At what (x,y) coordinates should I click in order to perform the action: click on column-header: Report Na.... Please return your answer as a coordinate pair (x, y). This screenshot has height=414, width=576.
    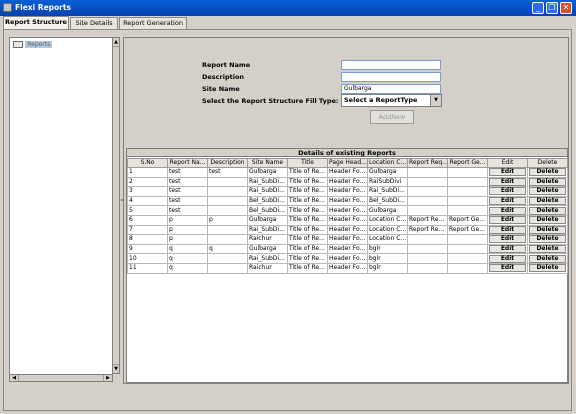
    Looking at the image, I should click on (187, 163).